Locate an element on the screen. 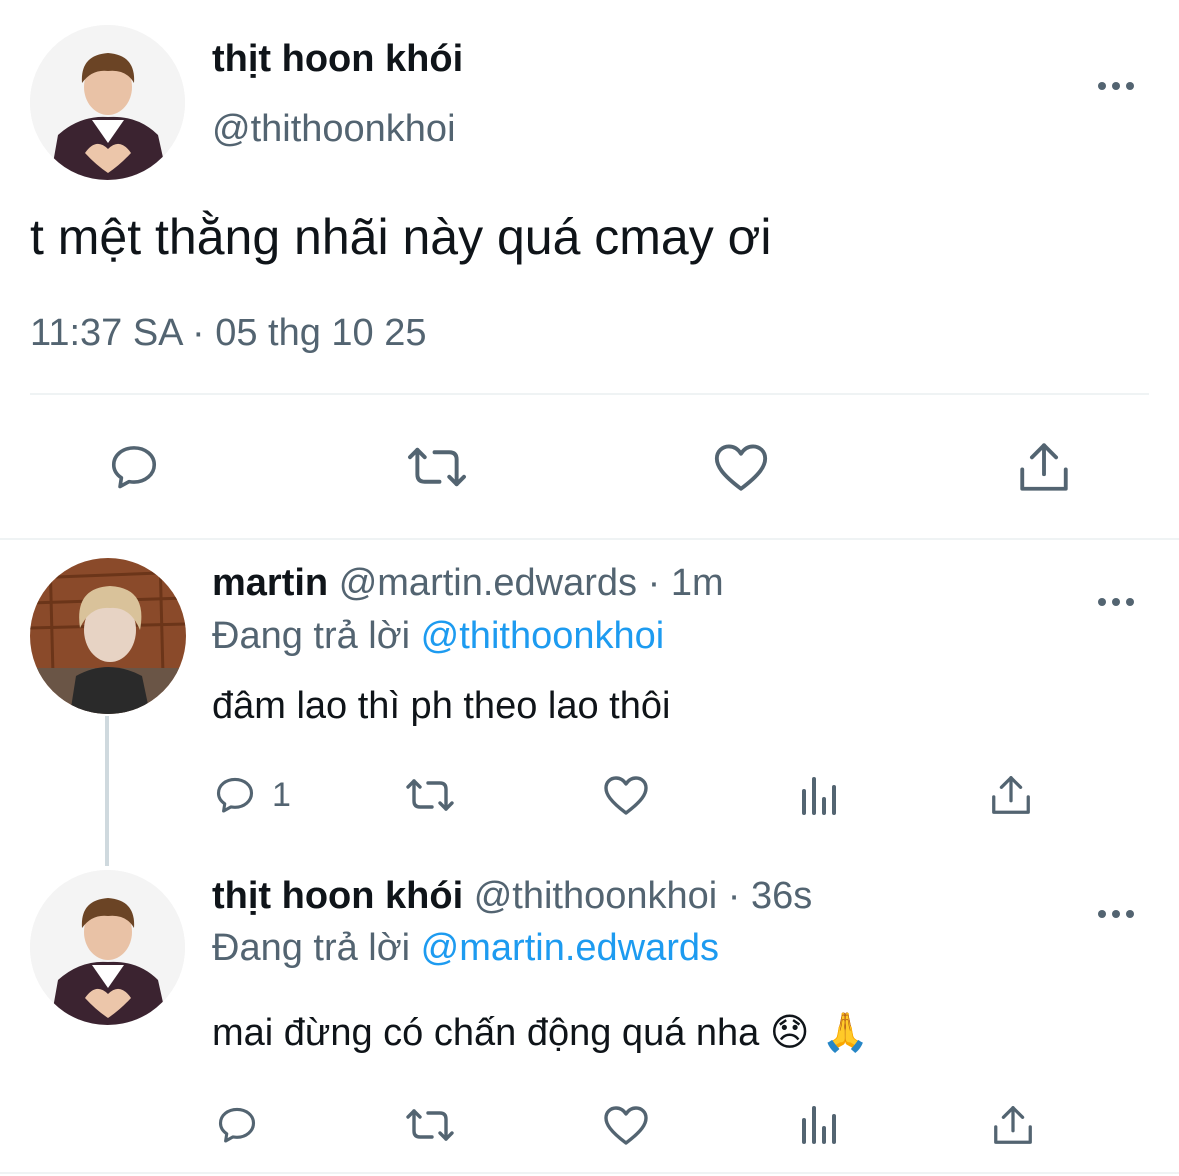  replying-to: Đang trả lời @thithoonkhoi is located at coordinates (438, 636).